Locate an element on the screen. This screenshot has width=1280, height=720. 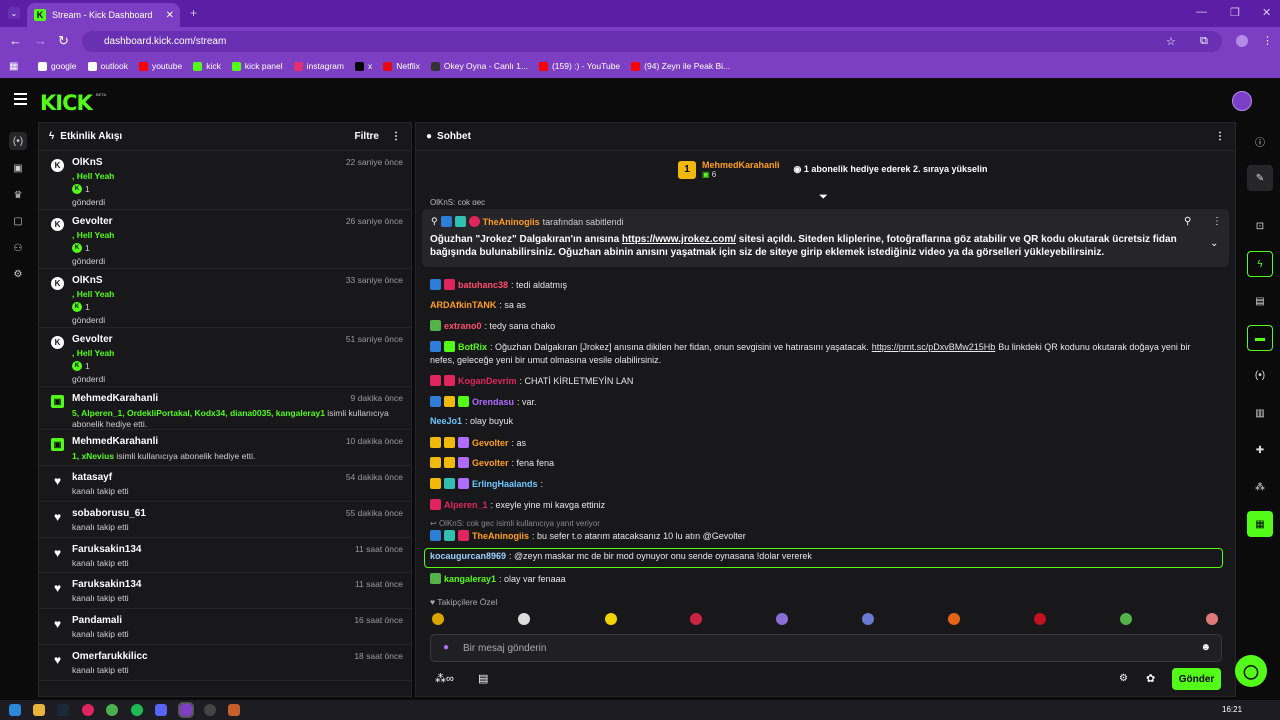
capture-icon: ⊡ is located at coordinates (1260, 226).